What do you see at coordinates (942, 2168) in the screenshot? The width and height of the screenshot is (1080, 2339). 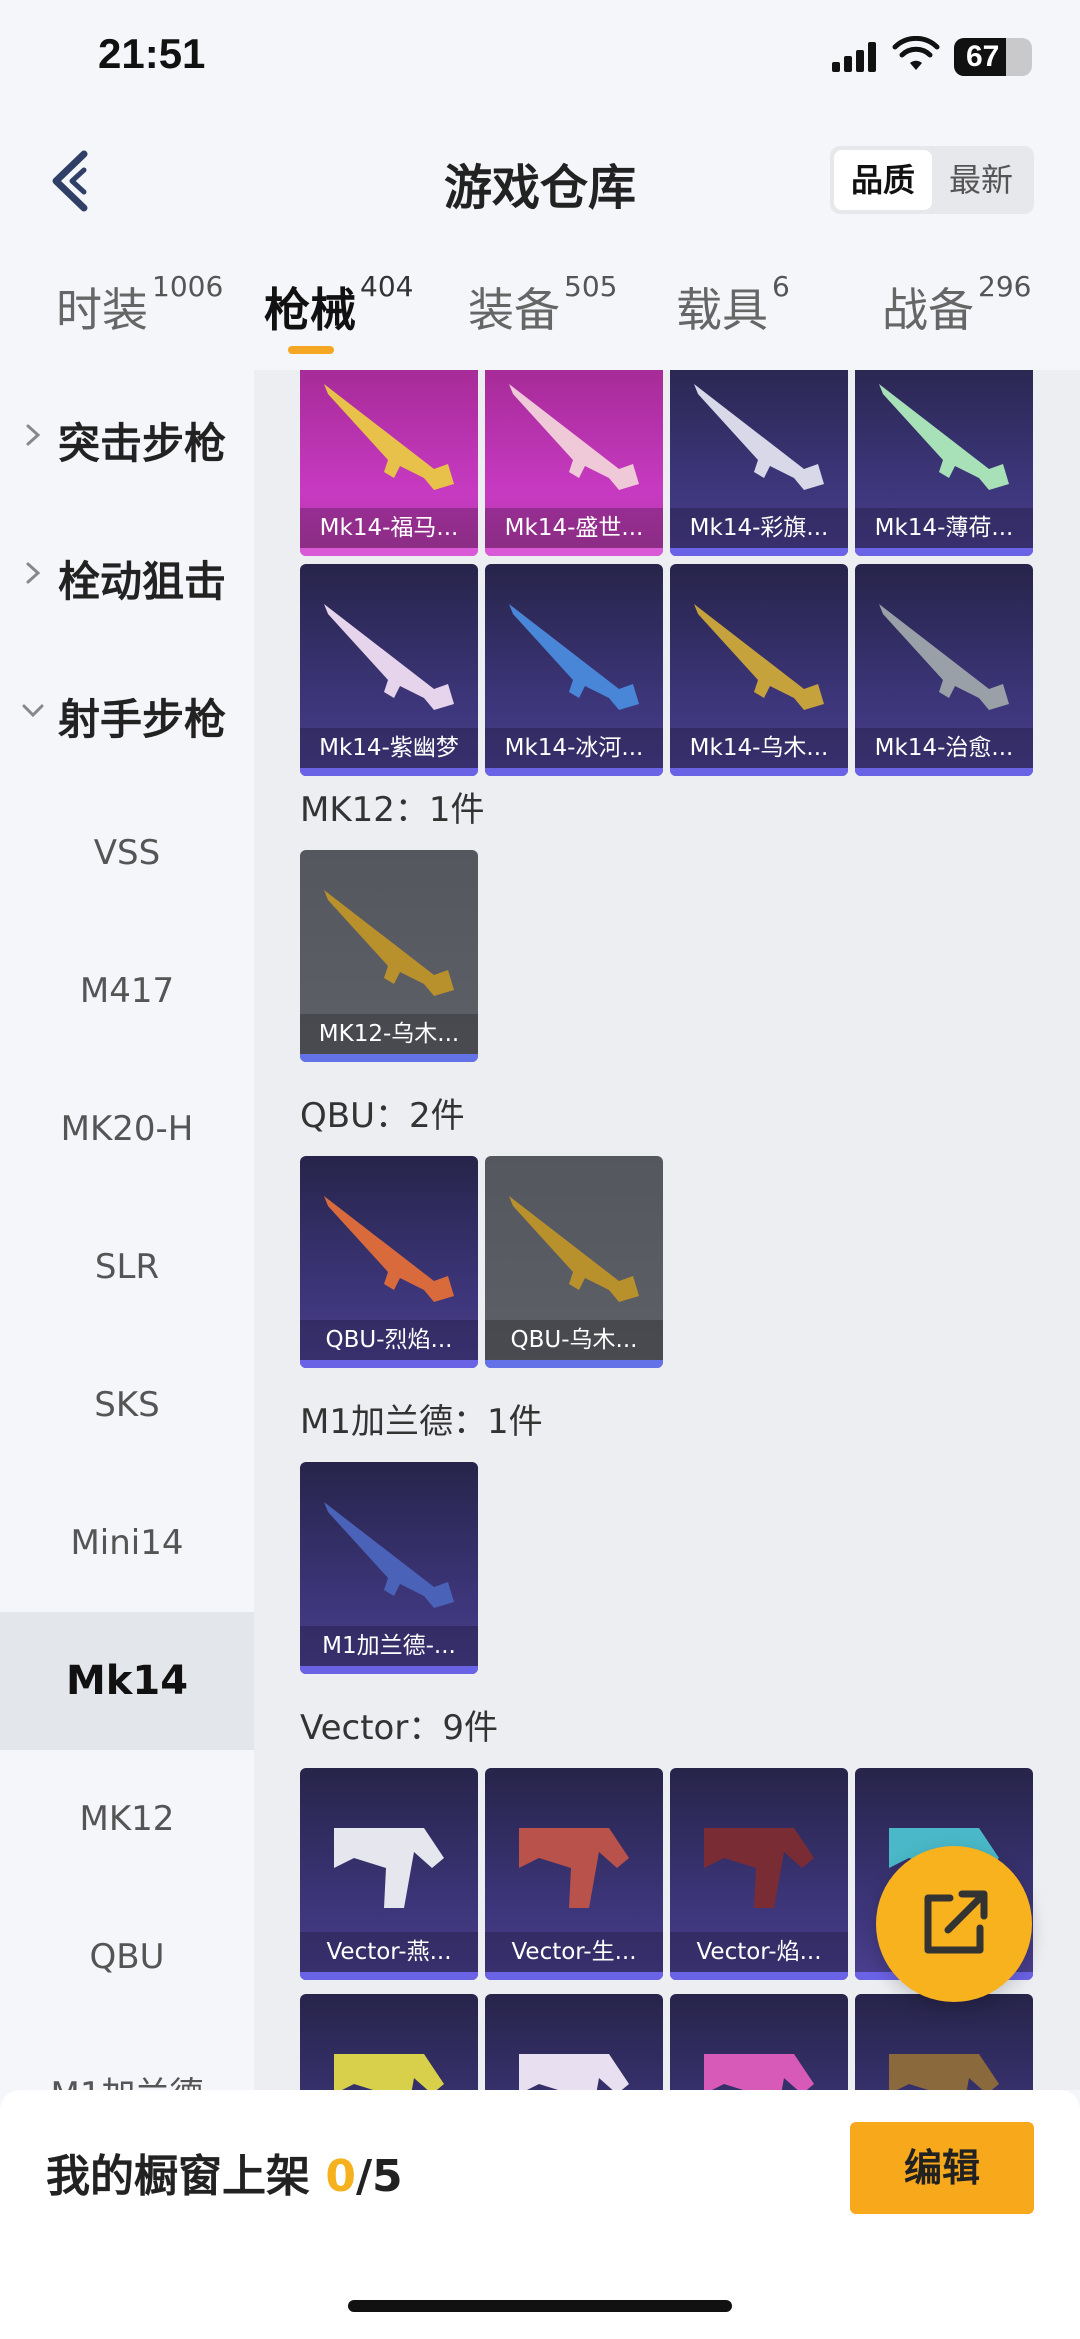 I see `edit-button: 编辑` at bounding box center [942, 2168].